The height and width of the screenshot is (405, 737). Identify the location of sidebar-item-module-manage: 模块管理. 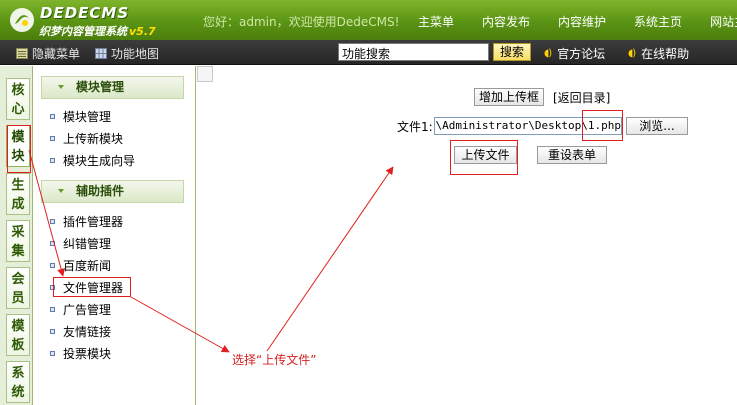
(80, 116).